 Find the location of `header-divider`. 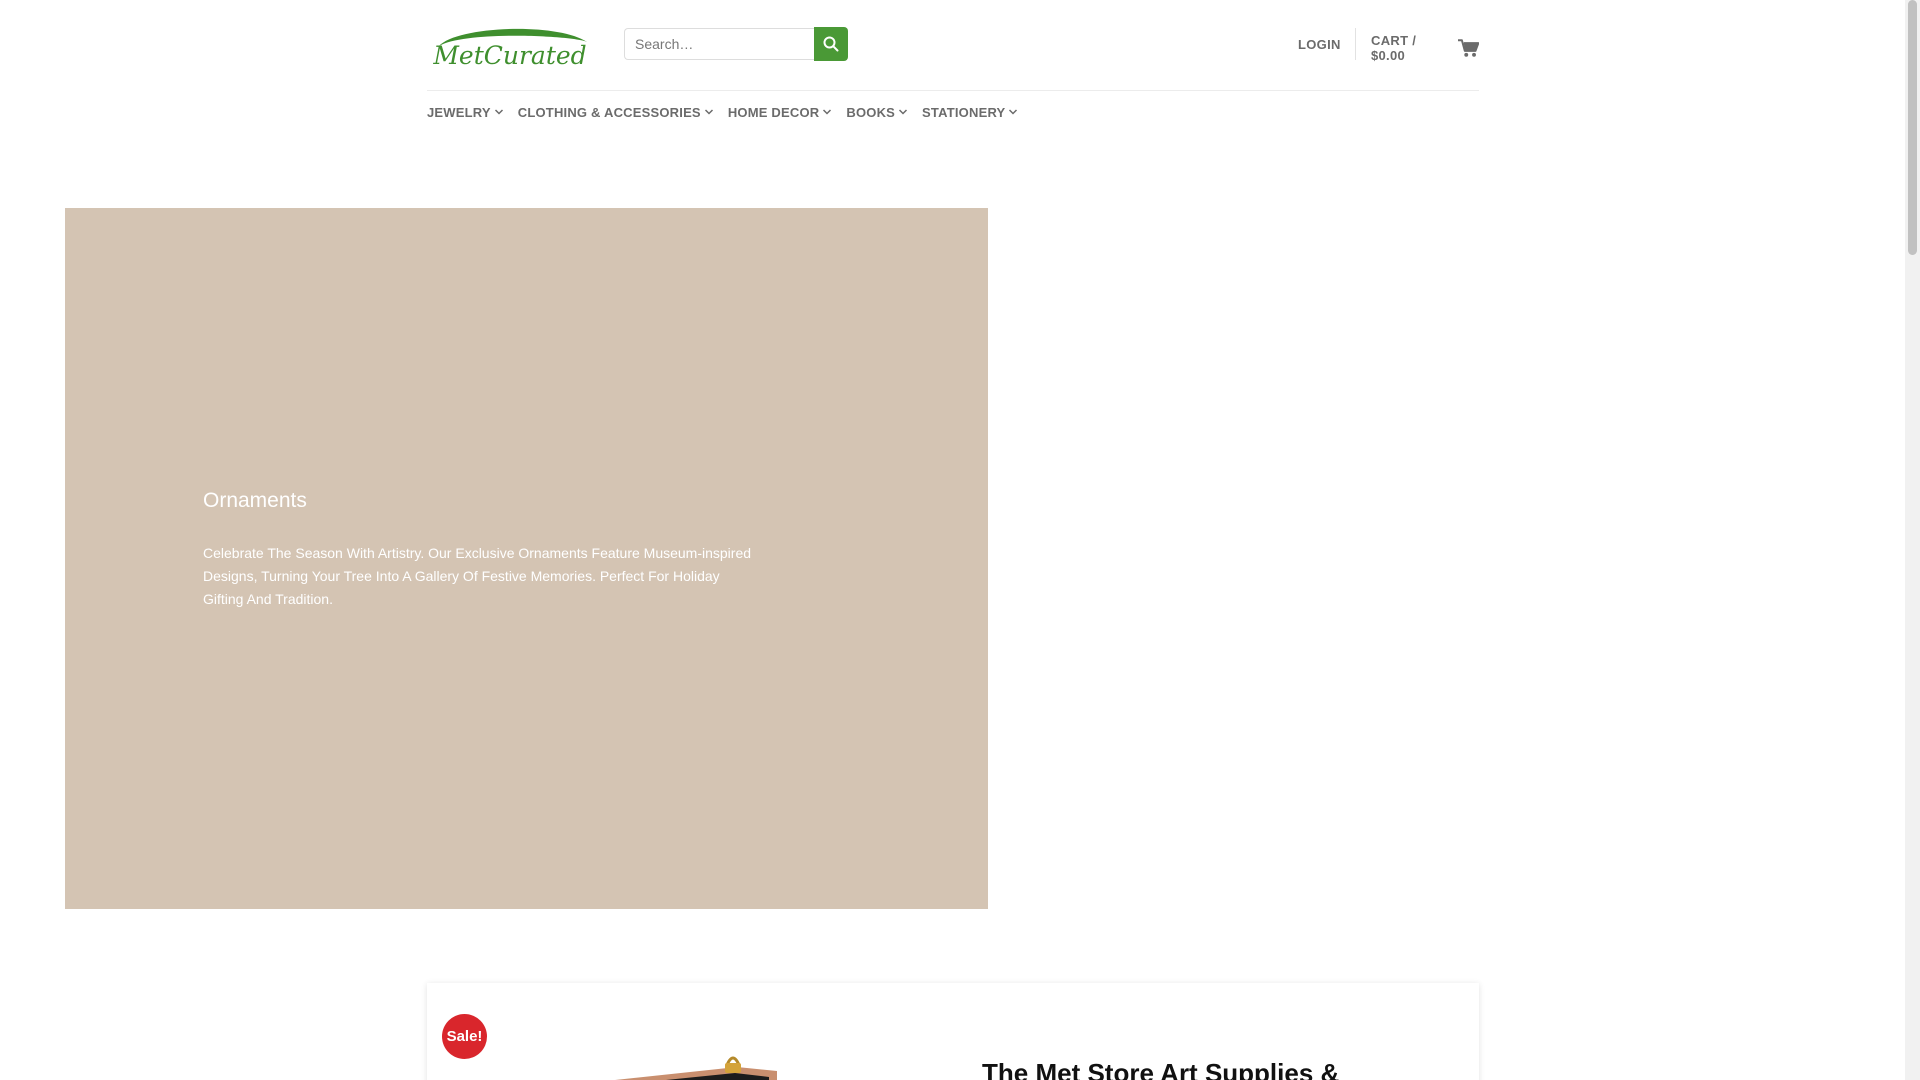

header-divider is located at coordinates (1355, 44).